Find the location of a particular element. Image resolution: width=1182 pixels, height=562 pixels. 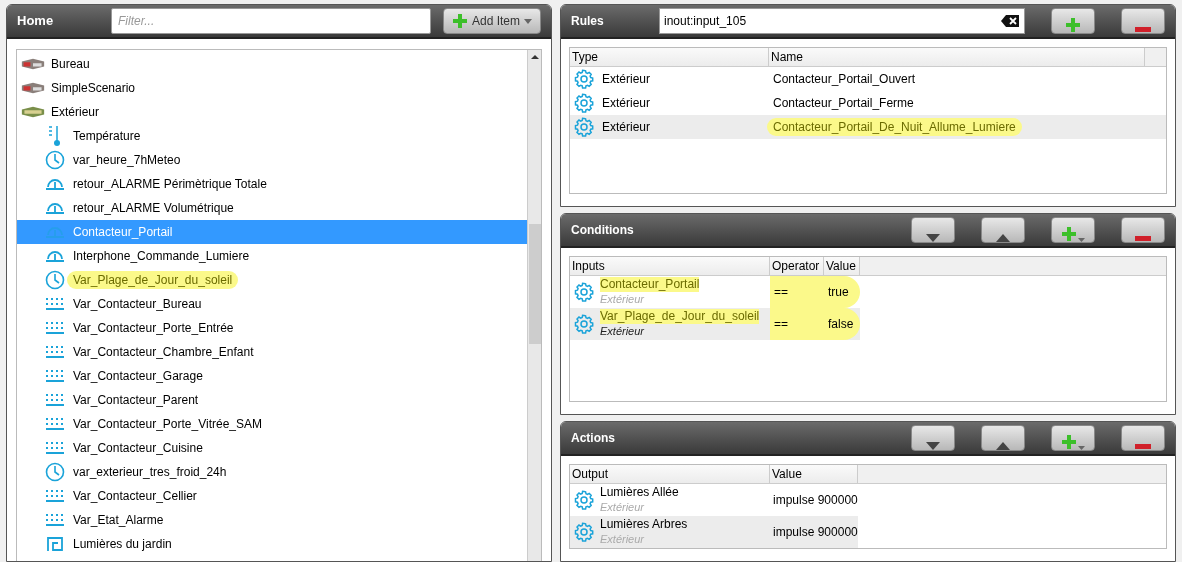

table-cell-text: impulse 900000 is located at coordinates (815, 532).